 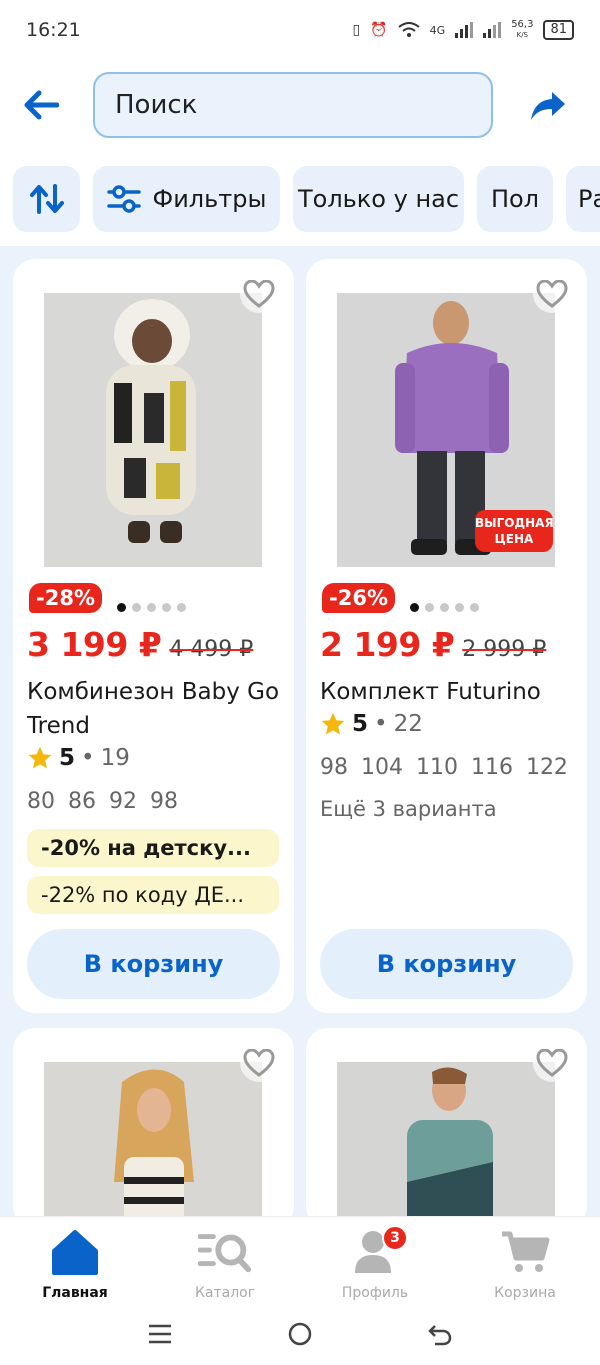 I want to click on nav-catalog: Каталог, so click(x=225, y=1267).